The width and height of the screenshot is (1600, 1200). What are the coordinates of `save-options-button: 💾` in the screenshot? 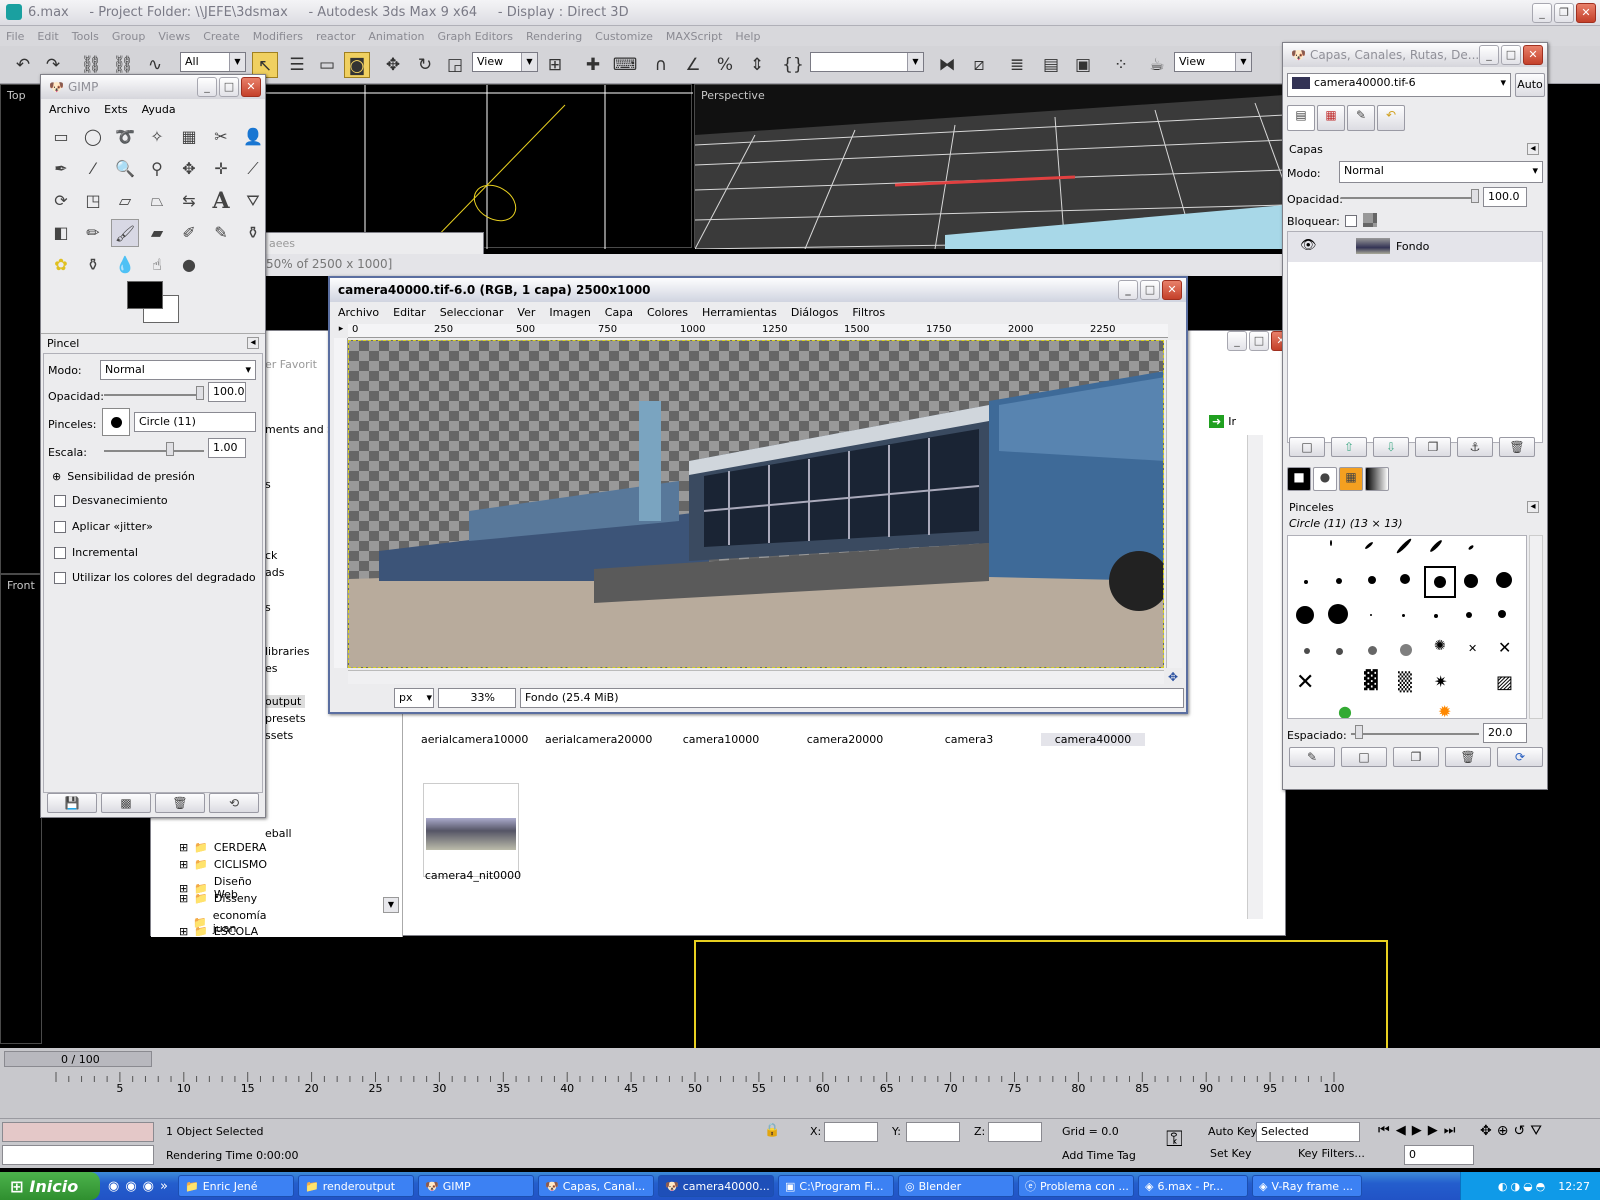 It's located at (72, 803).